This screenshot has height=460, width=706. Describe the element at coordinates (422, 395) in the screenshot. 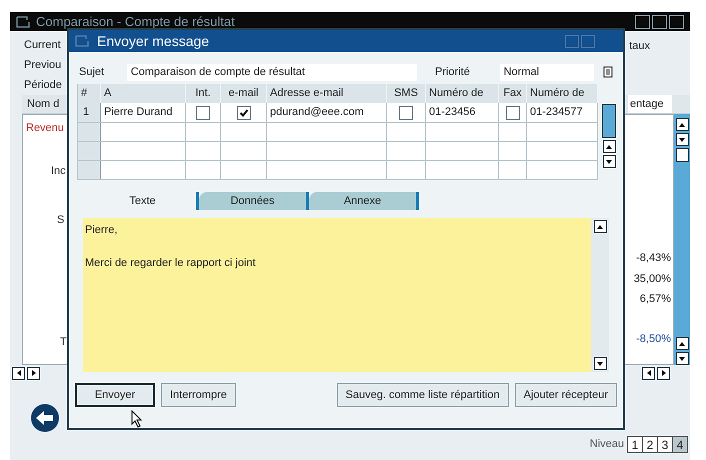

I see `dialog-button: Sauveg. comme liste répartition` at that location.